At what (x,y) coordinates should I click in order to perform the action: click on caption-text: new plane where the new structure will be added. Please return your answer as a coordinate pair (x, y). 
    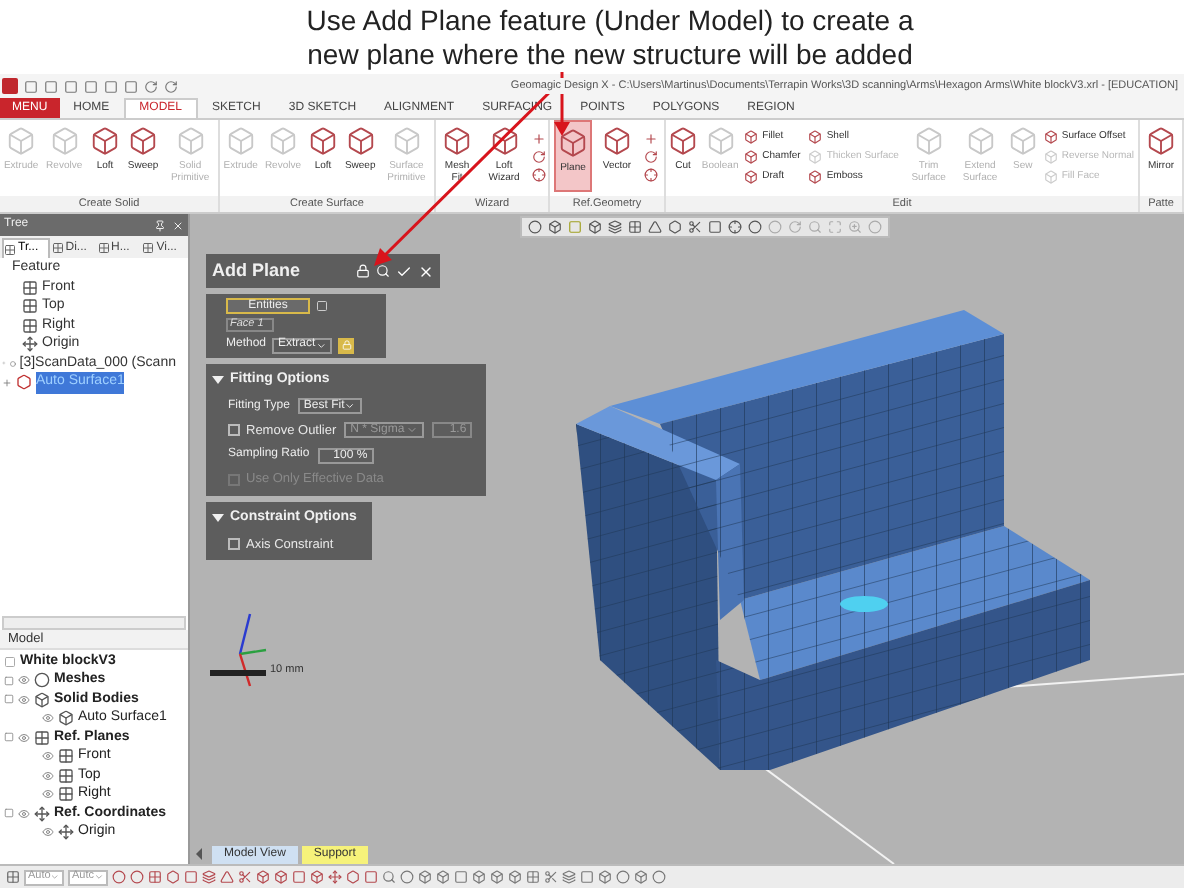
    Looking at the image, I should click on (610, 54).